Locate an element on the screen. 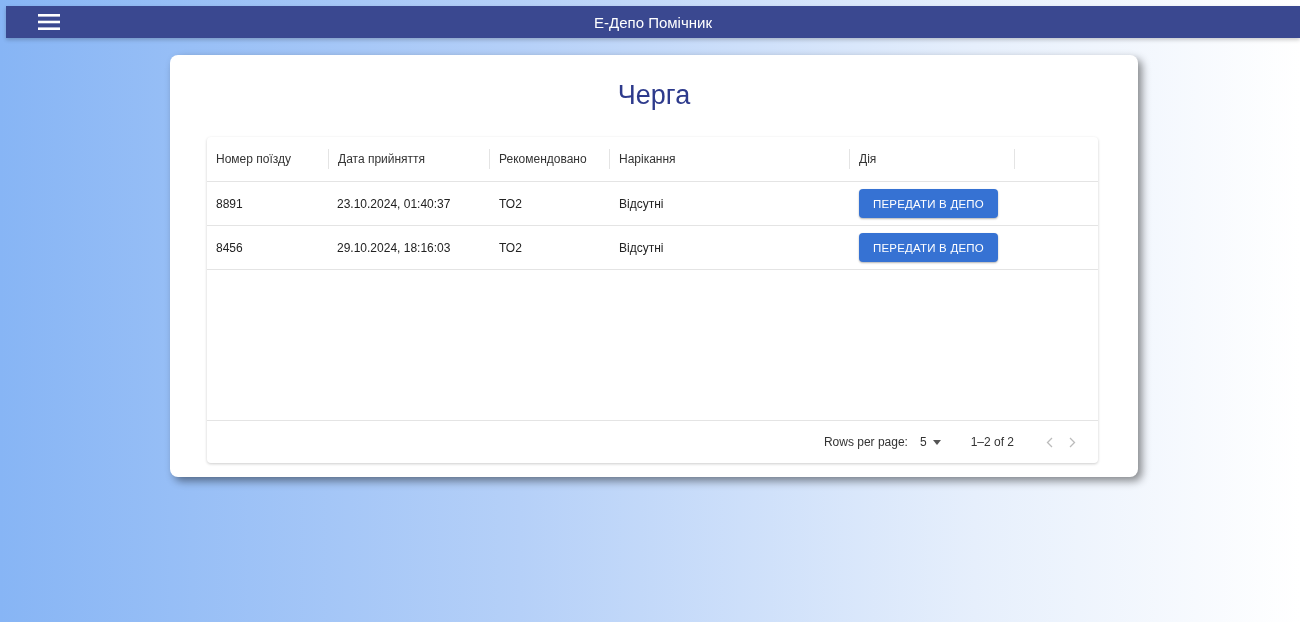 The width and height of the screenshot is (1300, 622). app-title: Е-Депо Помічник is located at coordinates (653, 22).